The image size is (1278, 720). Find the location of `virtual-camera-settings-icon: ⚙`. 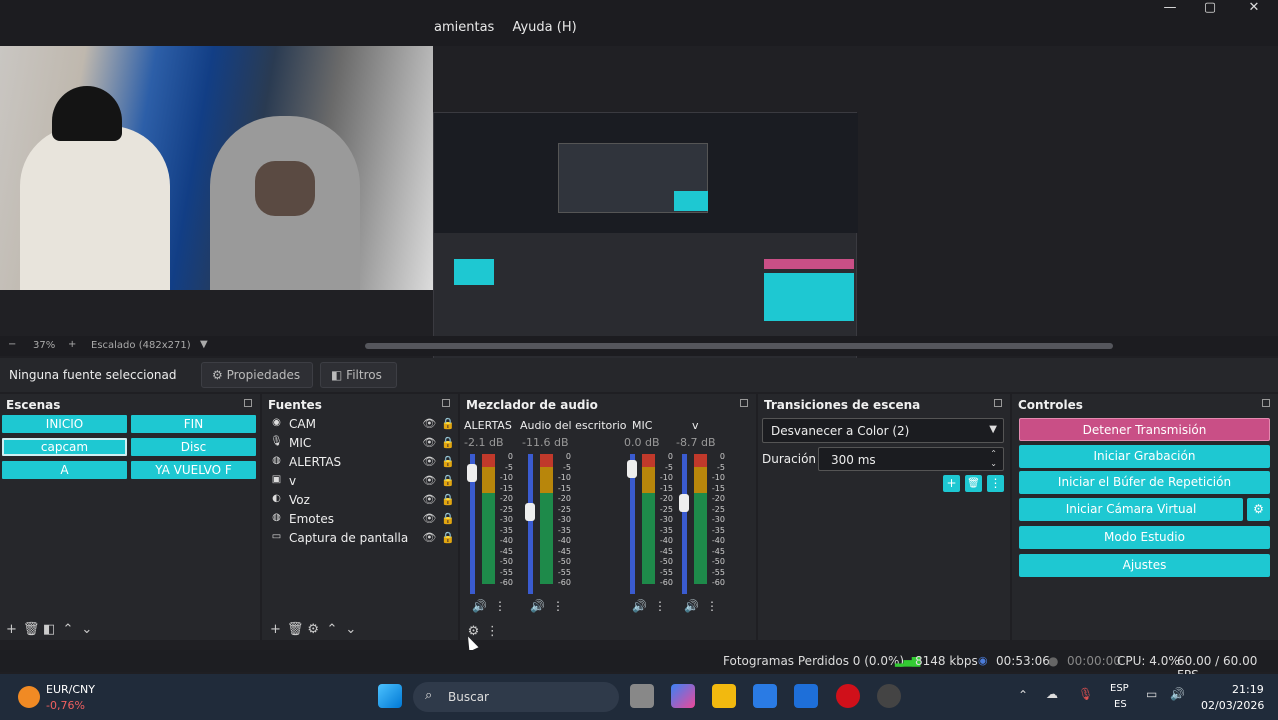

virtual-camera-settings-icon: ⚙ is located at coordinates (1258, 509).